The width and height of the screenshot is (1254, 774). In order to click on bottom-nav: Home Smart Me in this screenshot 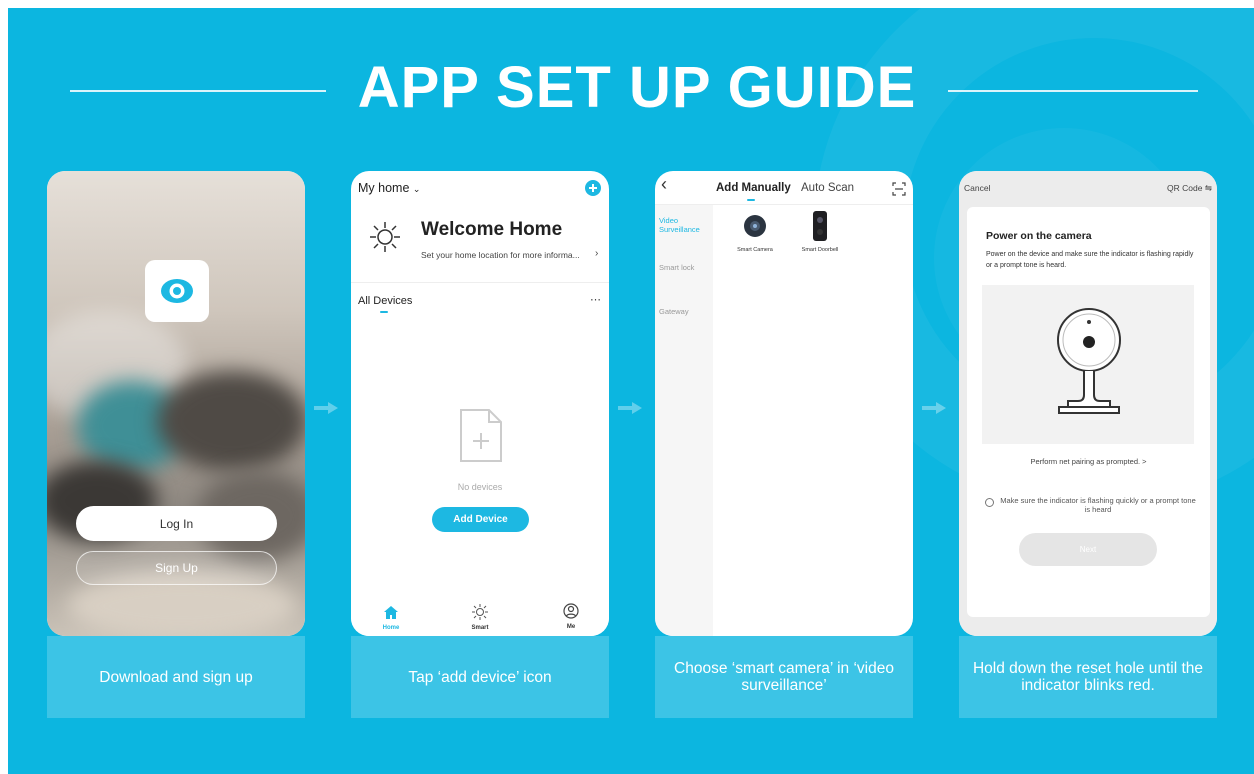, I will do `click(480, 613)`.